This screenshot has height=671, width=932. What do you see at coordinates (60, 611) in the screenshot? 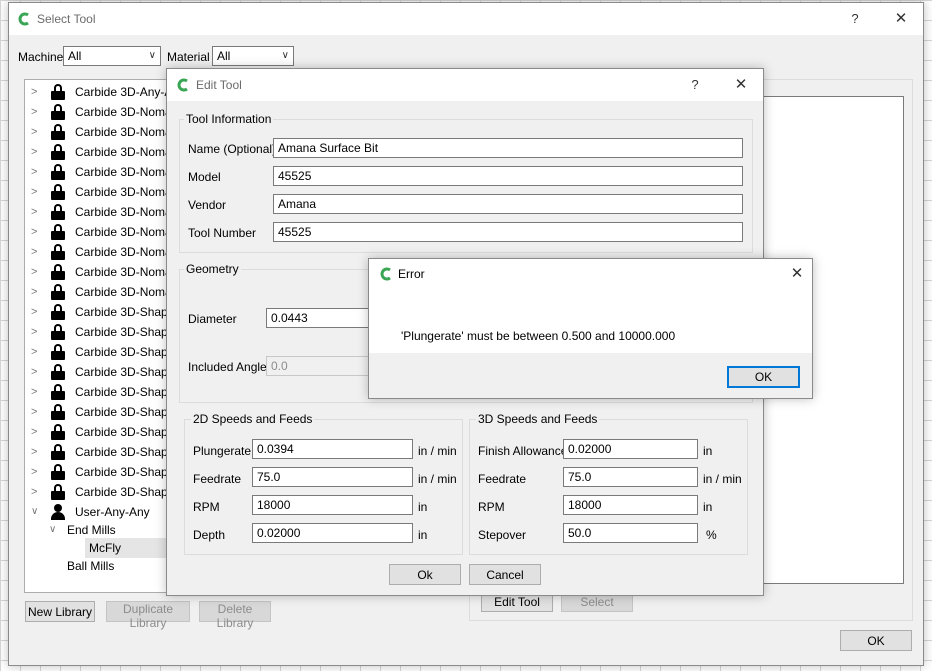
I see `new-library-button: New Library` at bounding box center [60, 611].